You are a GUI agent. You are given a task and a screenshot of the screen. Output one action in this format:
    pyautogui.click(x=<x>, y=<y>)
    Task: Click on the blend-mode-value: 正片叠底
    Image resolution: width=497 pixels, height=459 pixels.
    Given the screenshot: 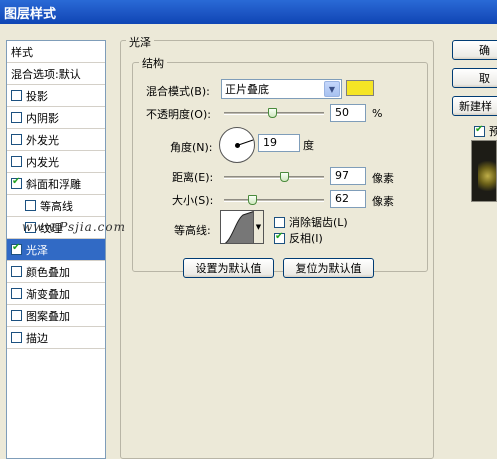 What is the action you would take?
    pyautogui.click(x=247, y=89)
    